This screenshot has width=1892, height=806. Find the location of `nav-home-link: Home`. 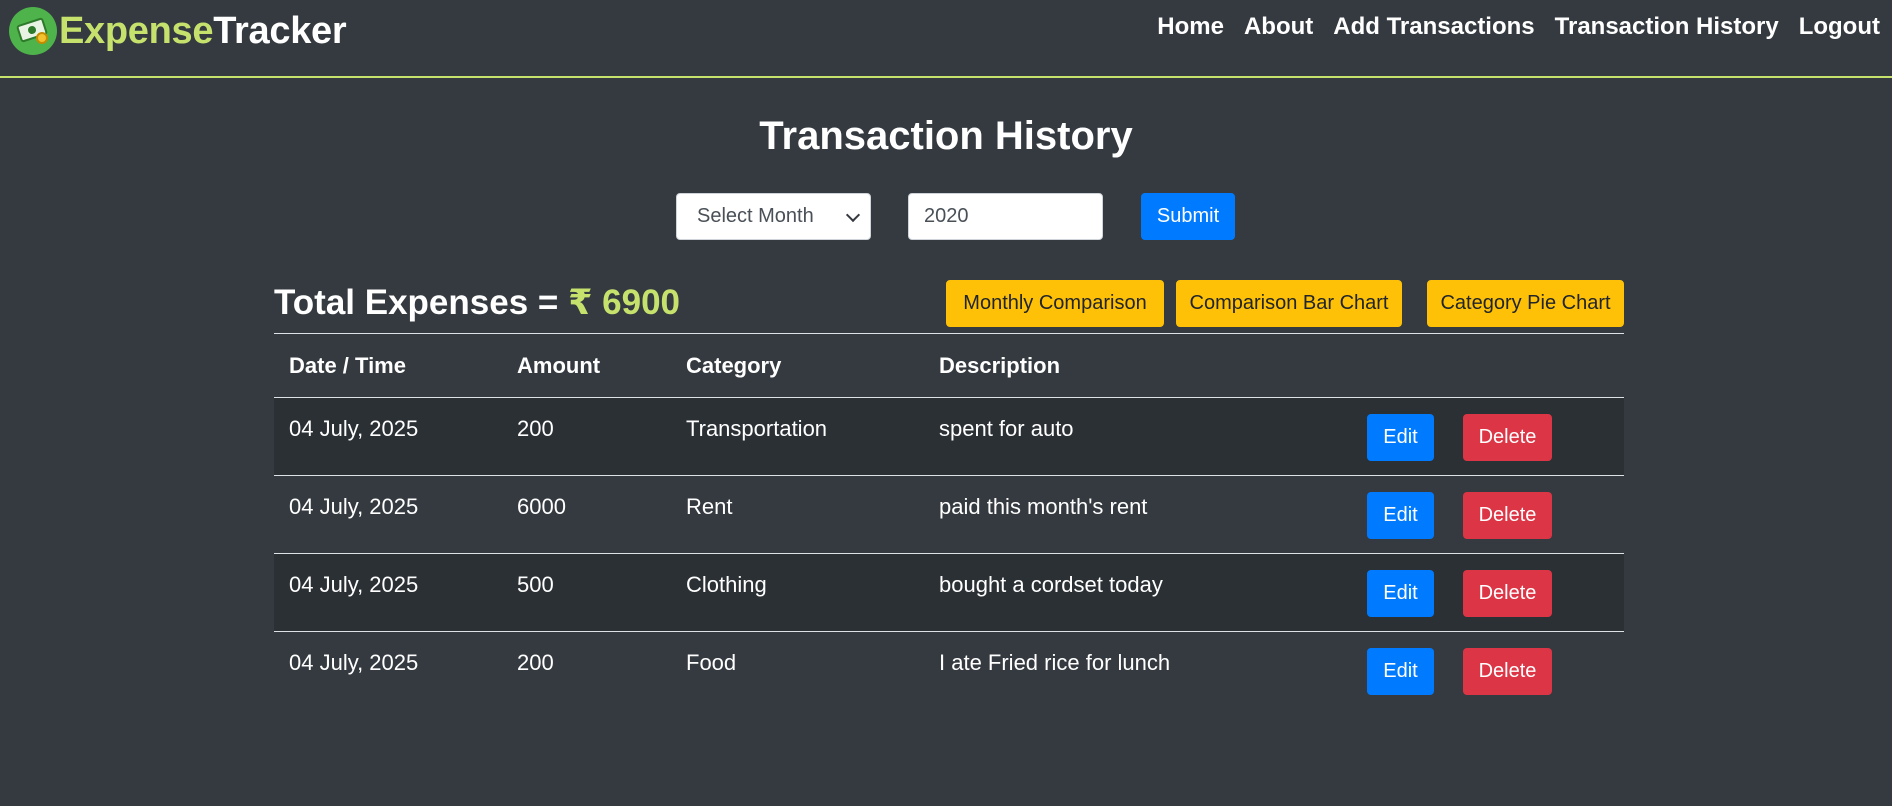

nav-home-link: Home is located at coordinates (1190, 27).